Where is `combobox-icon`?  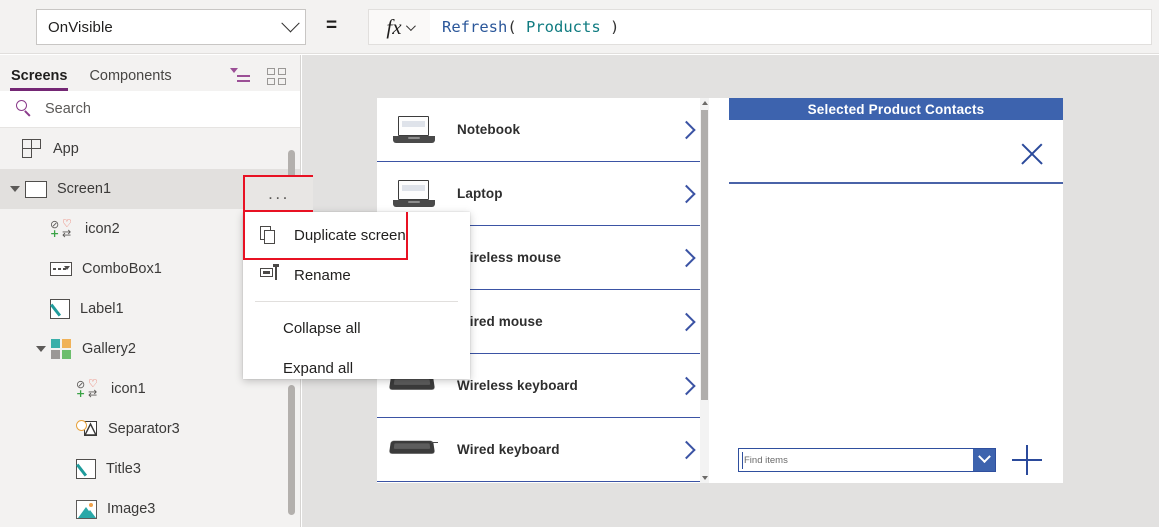
combobox-icon is located at coordinates (61, 269).